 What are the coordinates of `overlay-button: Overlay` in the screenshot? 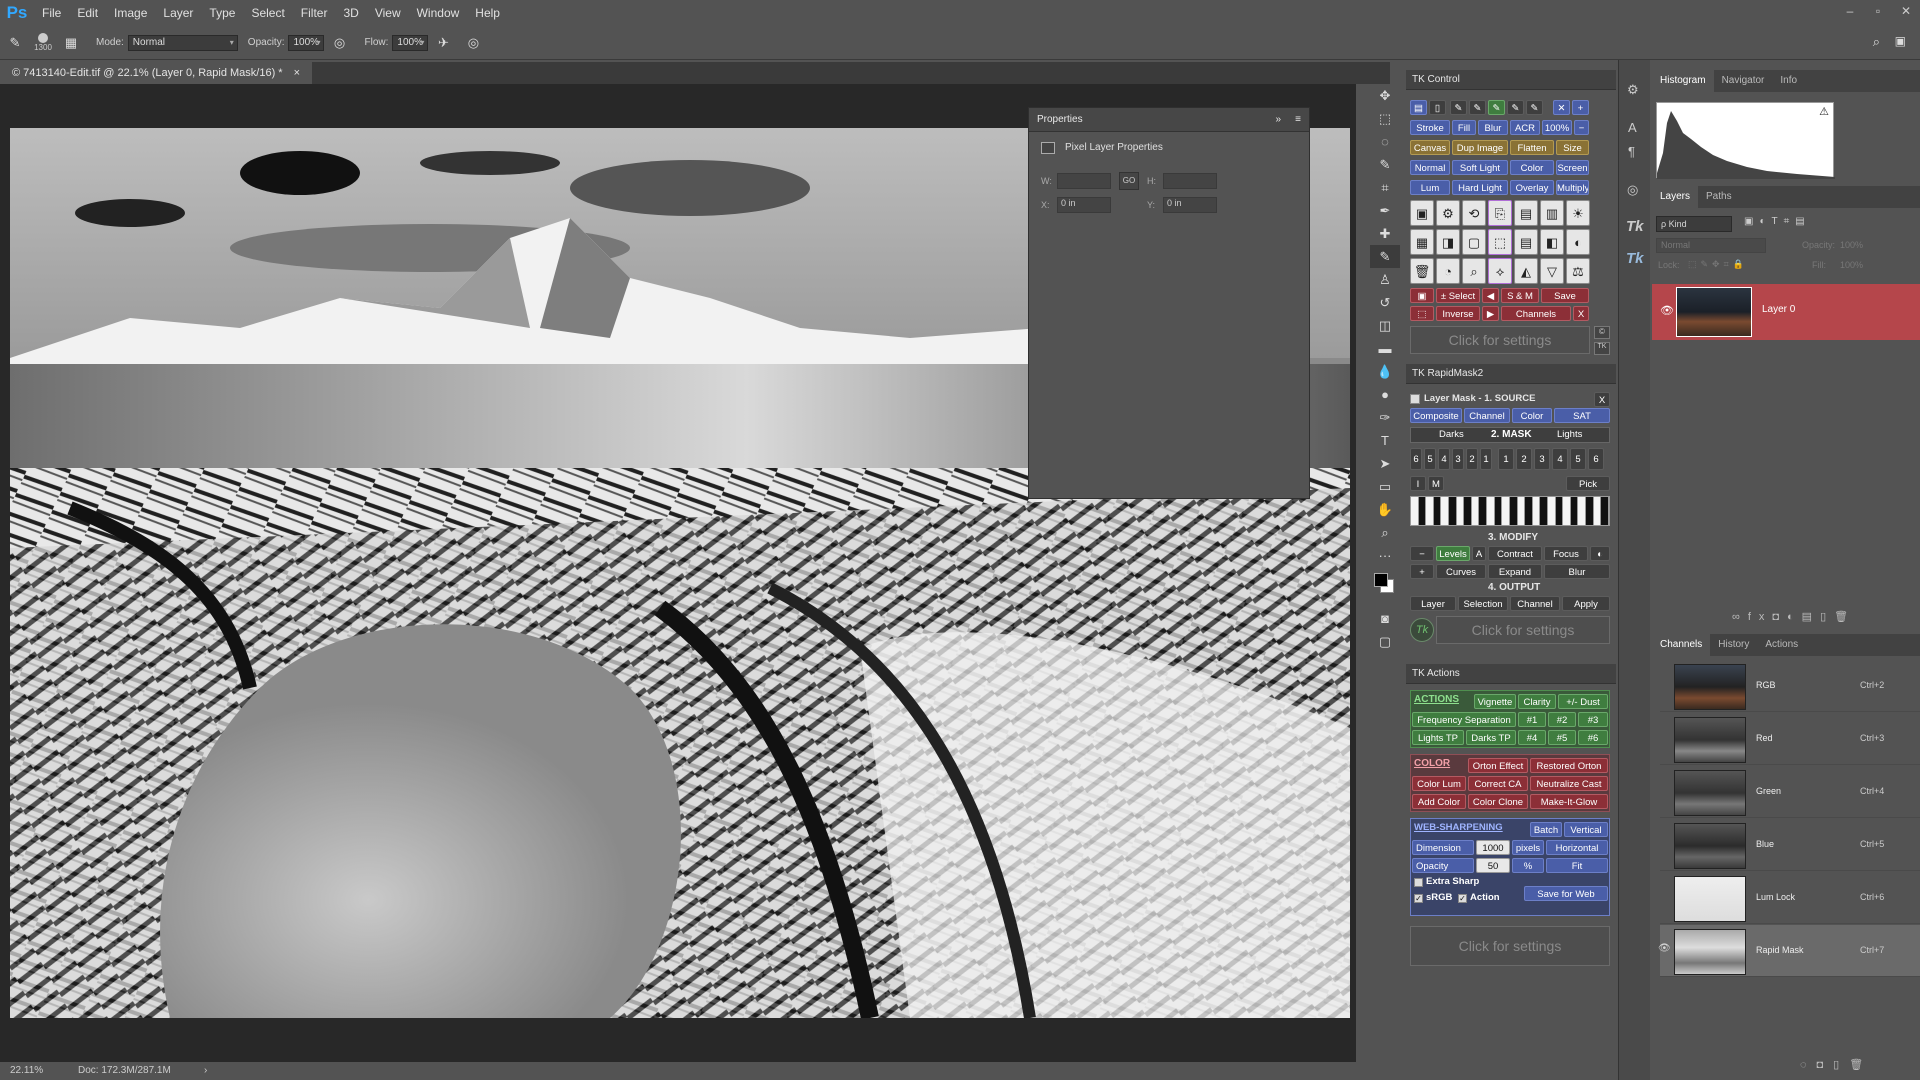 It's located at (1532, 187).